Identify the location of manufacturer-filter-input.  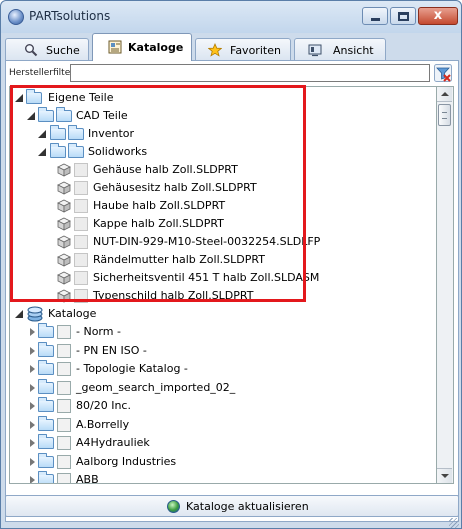
(250, 73).